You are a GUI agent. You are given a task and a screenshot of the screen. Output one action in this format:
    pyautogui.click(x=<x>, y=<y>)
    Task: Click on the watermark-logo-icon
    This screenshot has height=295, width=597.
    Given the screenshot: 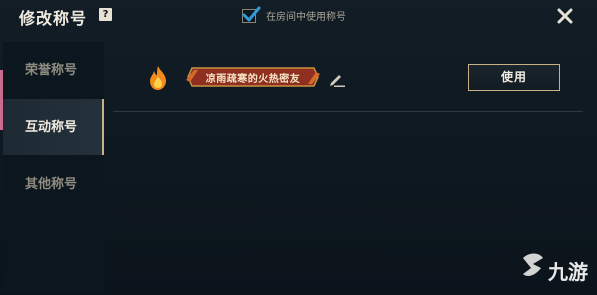 What is the action you would take?
    pyautogui.click(x=533, y=264)
    